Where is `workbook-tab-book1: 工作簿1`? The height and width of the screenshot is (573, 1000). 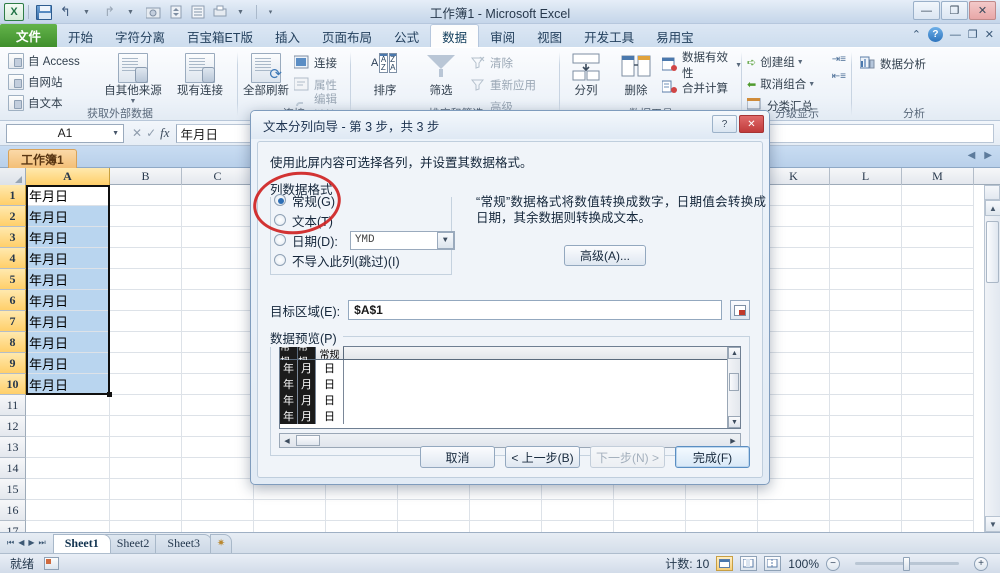 workbook-tab-book1: 工作簿1 is located at coordinates (42, 158).